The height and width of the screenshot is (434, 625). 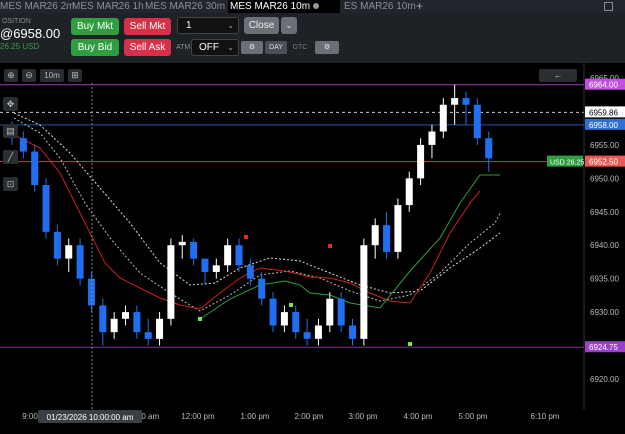 What do you see at coordinates (261, 25) in the screenshot?
I see `close-button: Close` at bounding box center [261, 25].